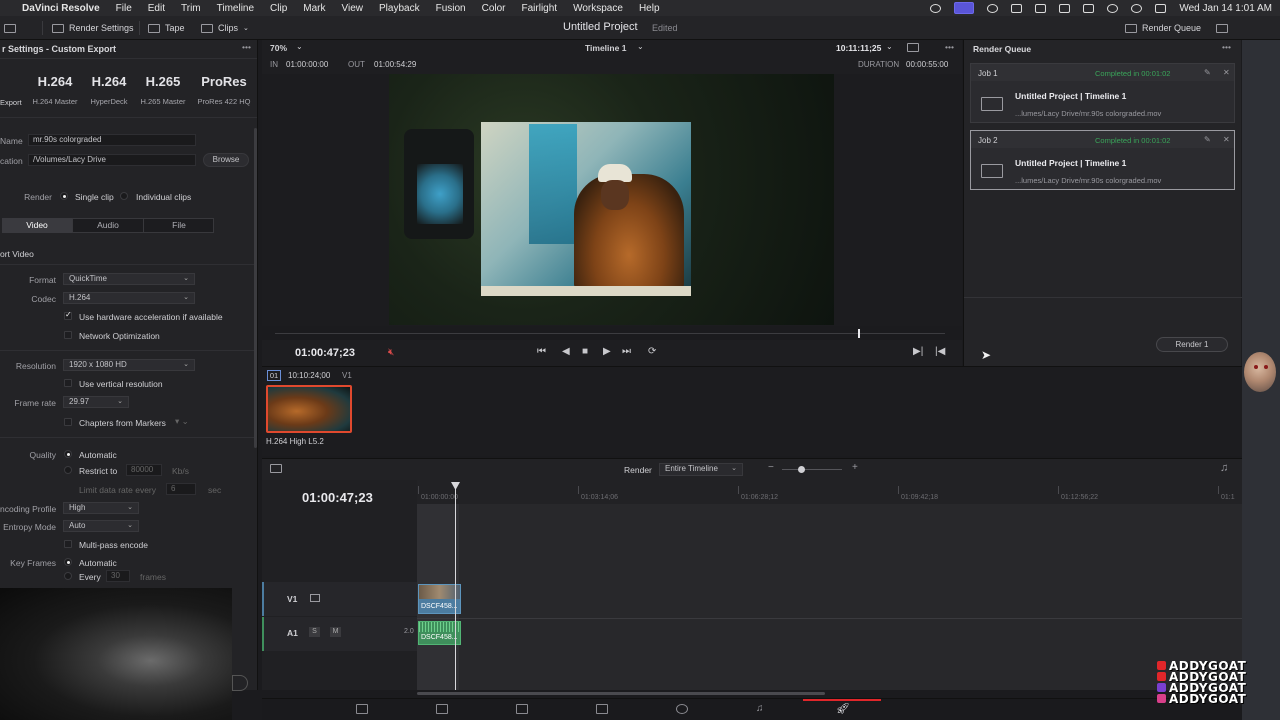 The height and width of the screenshot is (720, 1280). What do you see at coordinates (964, 8) in the screenshot?
I see `screen-record-icon` at bounding box center [964, 8].